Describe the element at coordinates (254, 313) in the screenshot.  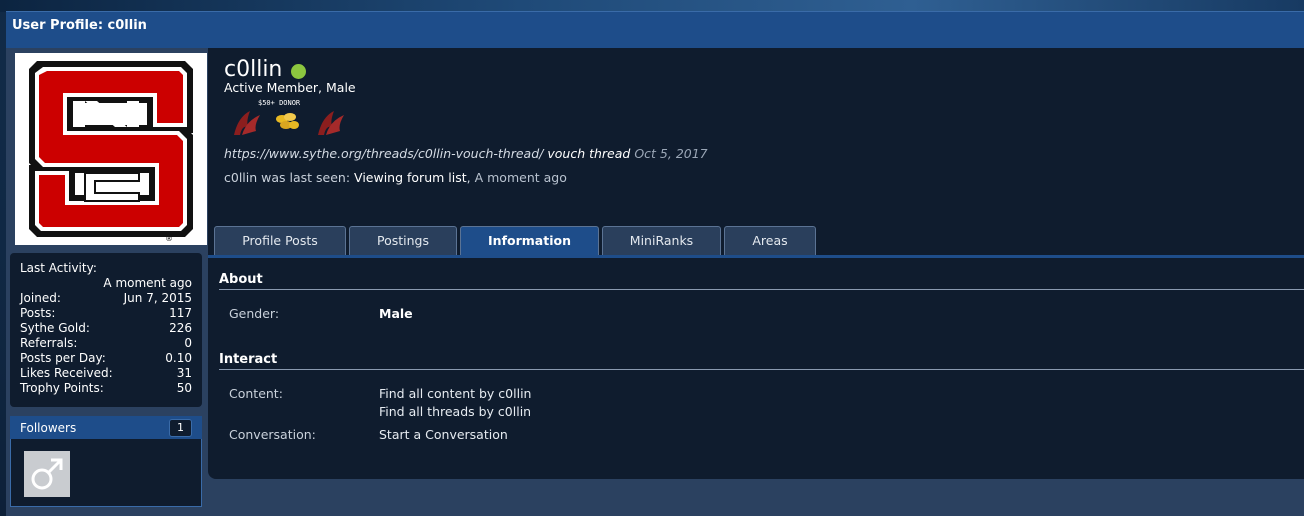
I see `gender-label: Gender:` at that location.